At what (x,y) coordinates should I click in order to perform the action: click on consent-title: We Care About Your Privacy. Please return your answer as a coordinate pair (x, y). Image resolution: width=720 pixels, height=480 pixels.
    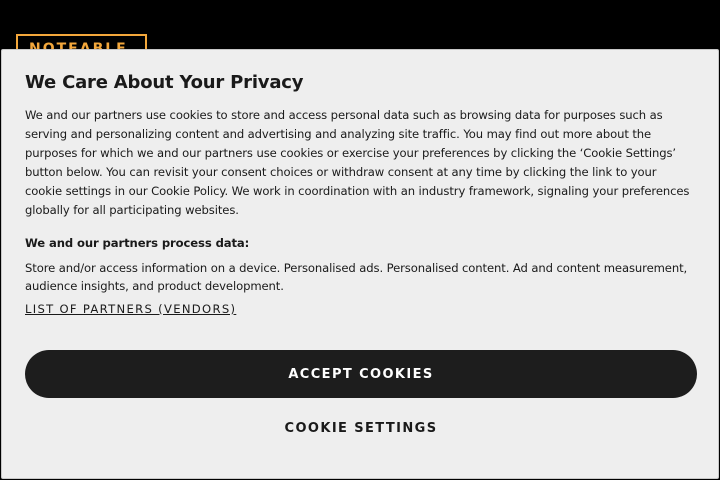
    Looking at the image, I should click on (164, 82).